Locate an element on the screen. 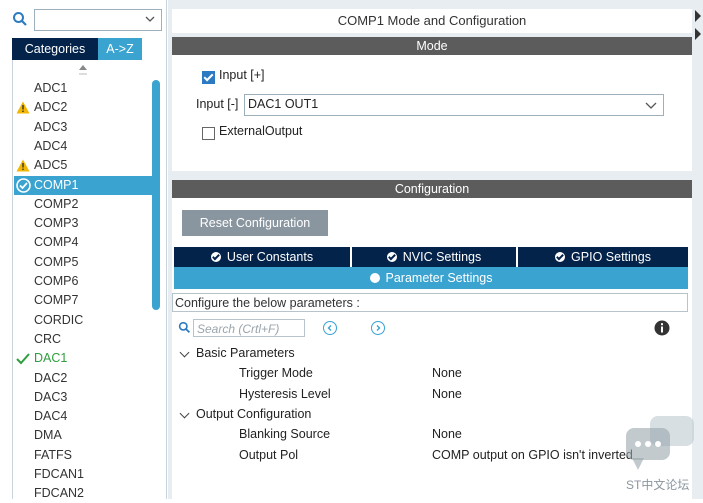 Image resolution: width=703 pixels, height=503 pixels. tab-a-z: A->Z is located at coordinates (120, 49).